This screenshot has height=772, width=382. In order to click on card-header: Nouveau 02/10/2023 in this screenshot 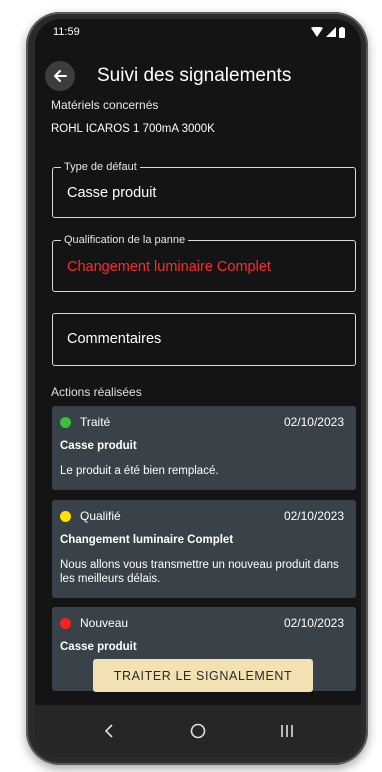, I will do `click(202, 623)`.